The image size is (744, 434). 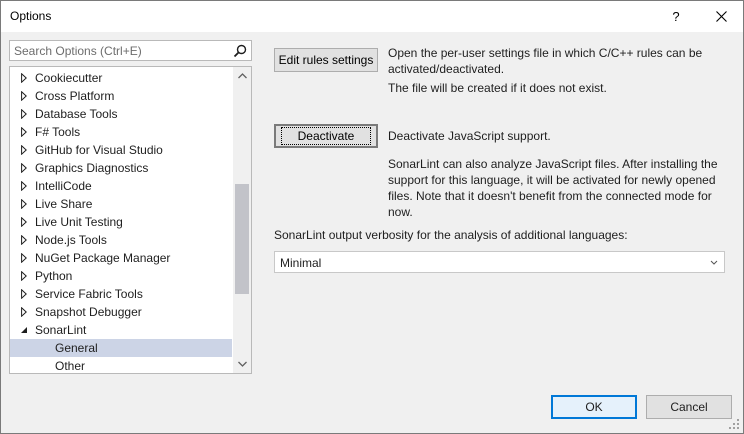 I want to click on ok-button: OK, so click(x=594, y=407).